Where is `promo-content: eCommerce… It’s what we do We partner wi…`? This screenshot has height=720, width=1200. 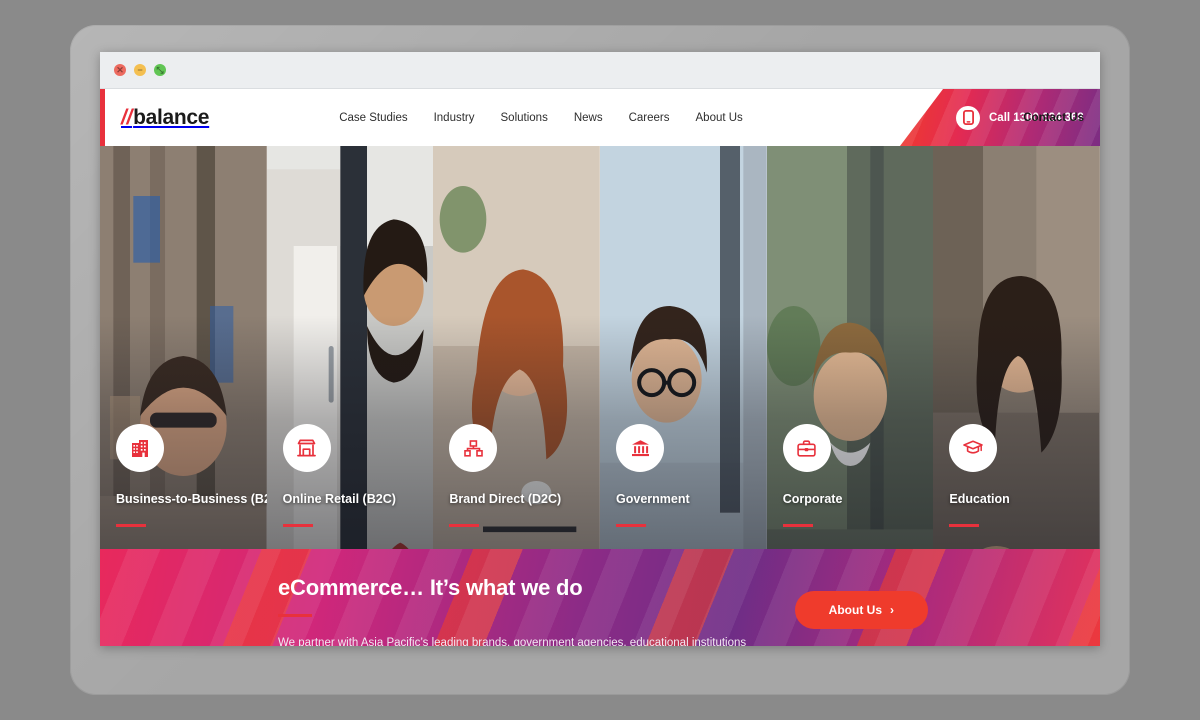 promo-content: eCommerce… It’s what we do We partner wi… is located at coordinates (600, 597).